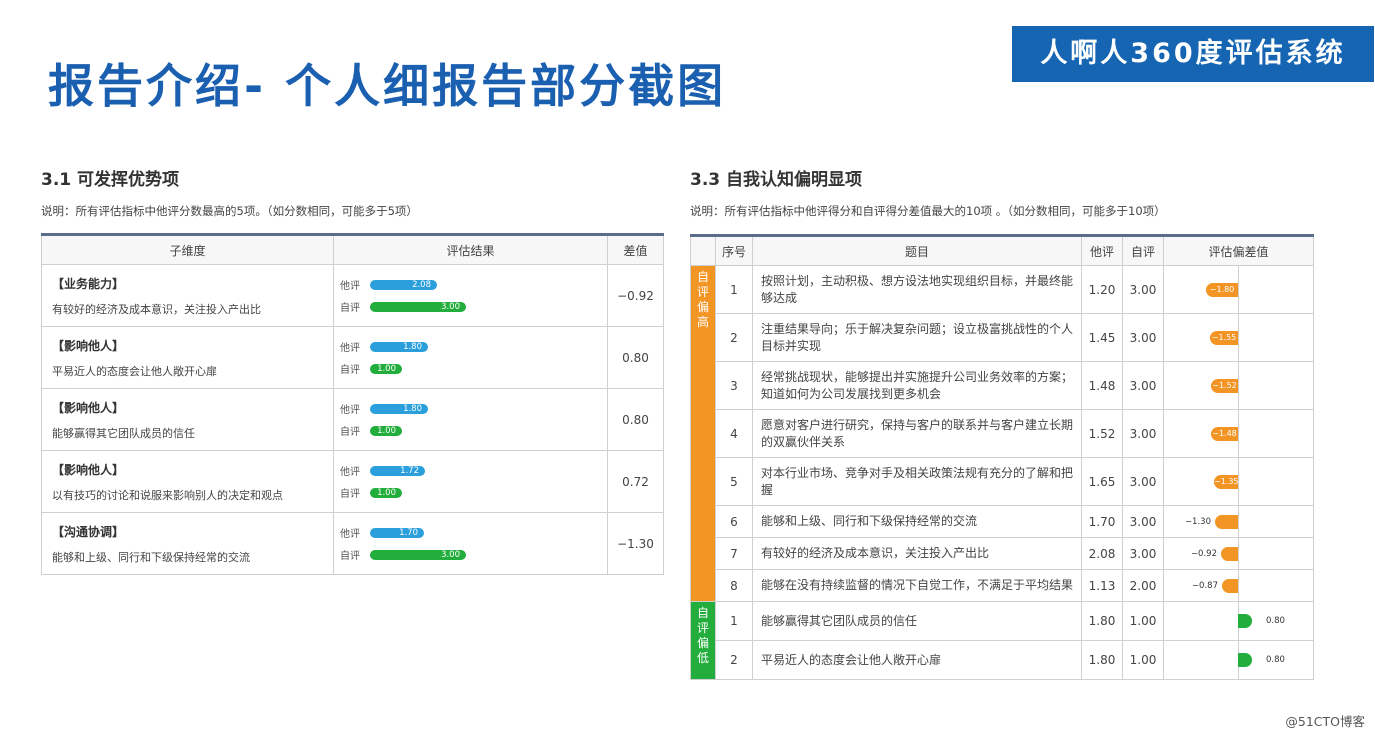  Describe the element at coordinates (734, 250) in the screenshot. I see `column-header-index: 序号` at that location.